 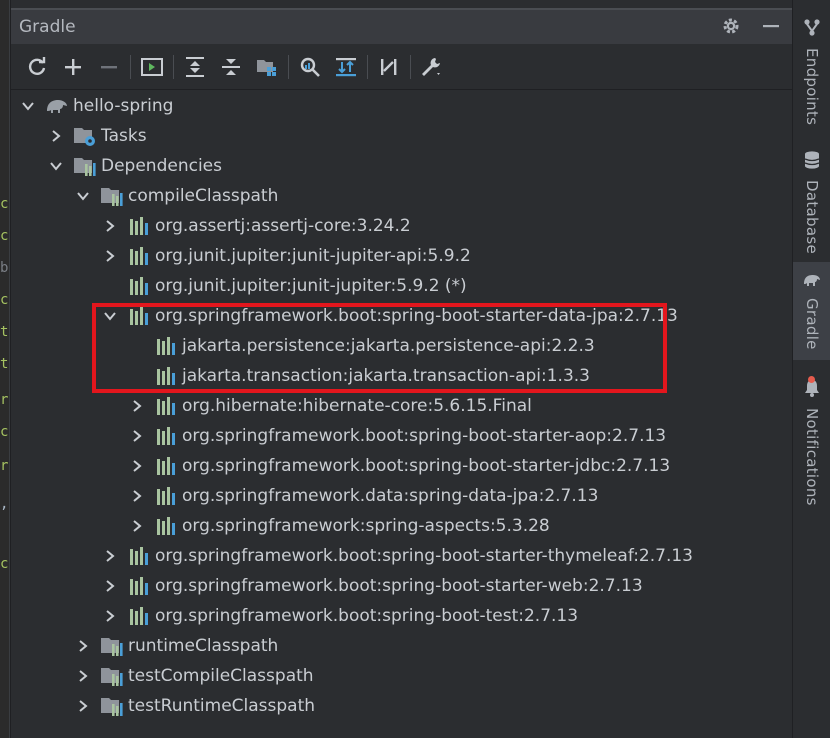 What do you see at coordinates (267, 67) in the screenshot?
I see `group-modules-icon` at bounding box center [267, 67].